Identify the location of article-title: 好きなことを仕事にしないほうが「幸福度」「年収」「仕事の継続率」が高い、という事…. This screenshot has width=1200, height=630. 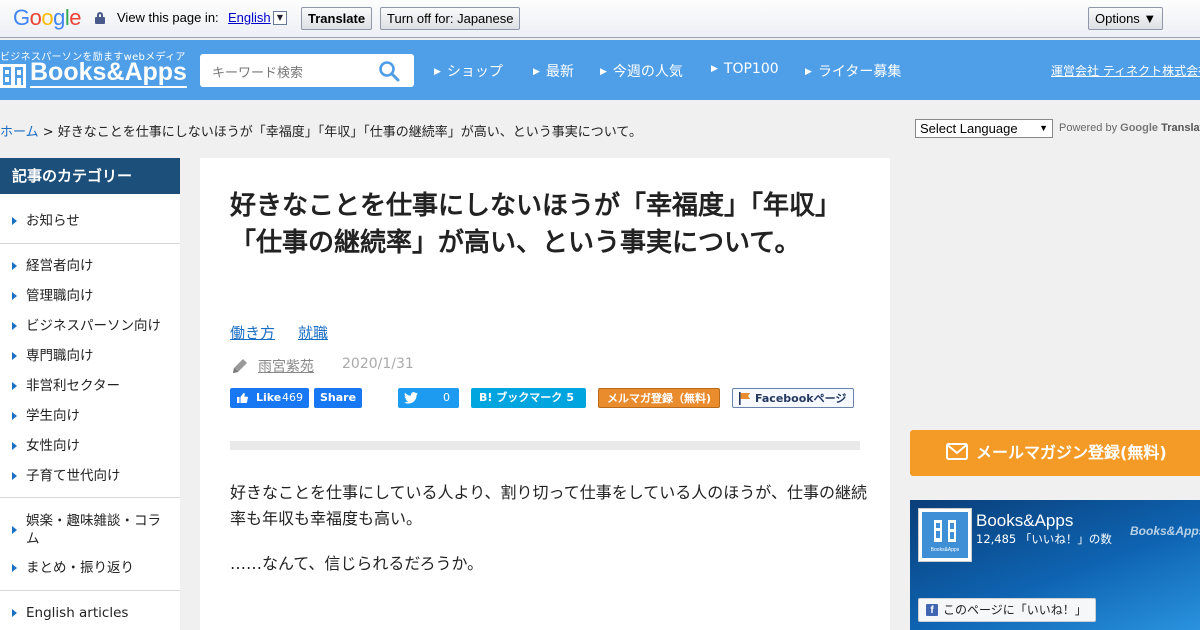
(536, 224).